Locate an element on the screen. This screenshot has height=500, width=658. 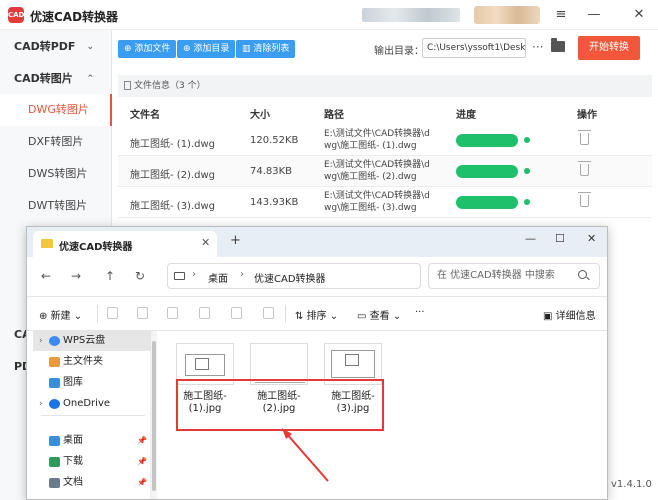
rename-icon is located at coordinates (204, 313).